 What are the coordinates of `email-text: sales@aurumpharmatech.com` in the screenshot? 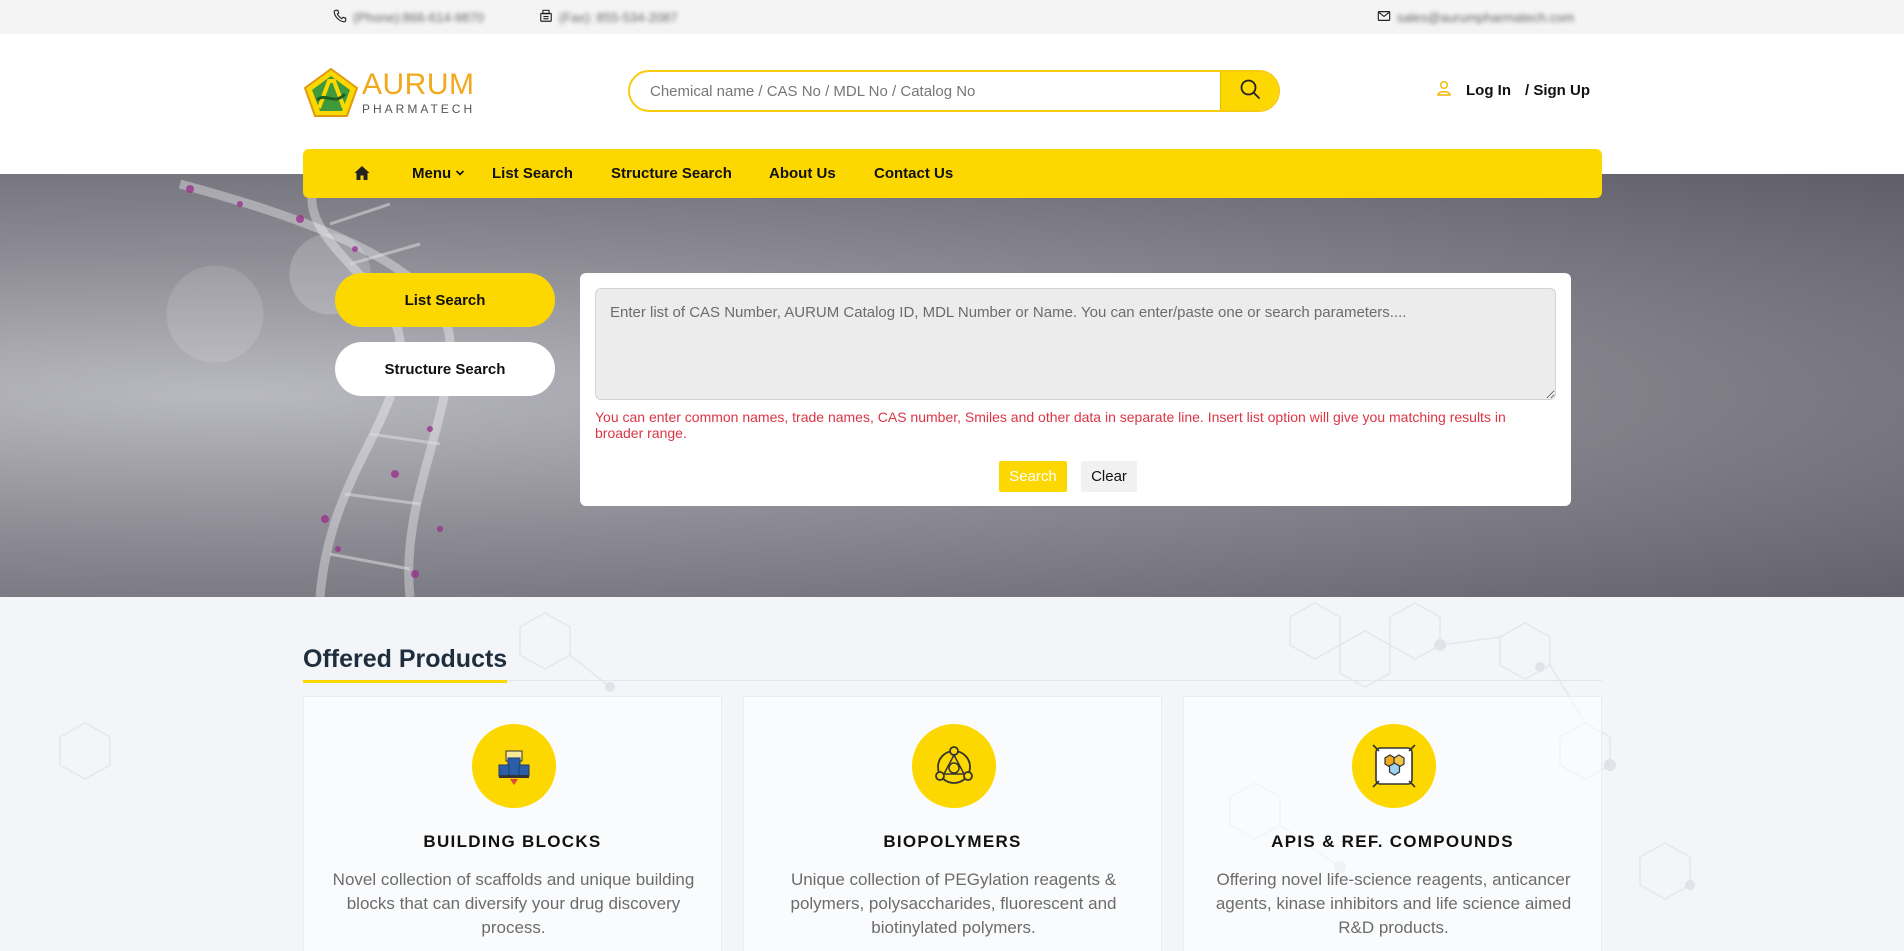 It's located at (1486, 17).